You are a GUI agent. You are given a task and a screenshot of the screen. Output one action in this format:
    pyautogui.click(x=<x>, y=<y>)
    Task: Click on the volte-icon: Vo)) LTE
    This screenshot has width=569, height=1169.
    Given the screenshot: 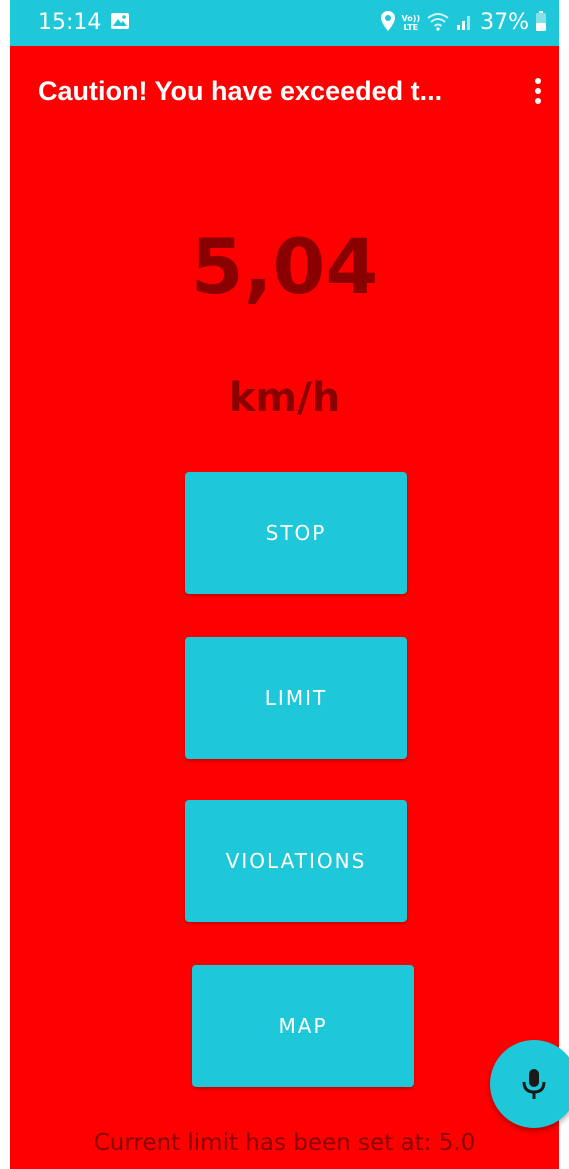 What is the action you would take?
    pyautogui.click(x=411, y=23)
    